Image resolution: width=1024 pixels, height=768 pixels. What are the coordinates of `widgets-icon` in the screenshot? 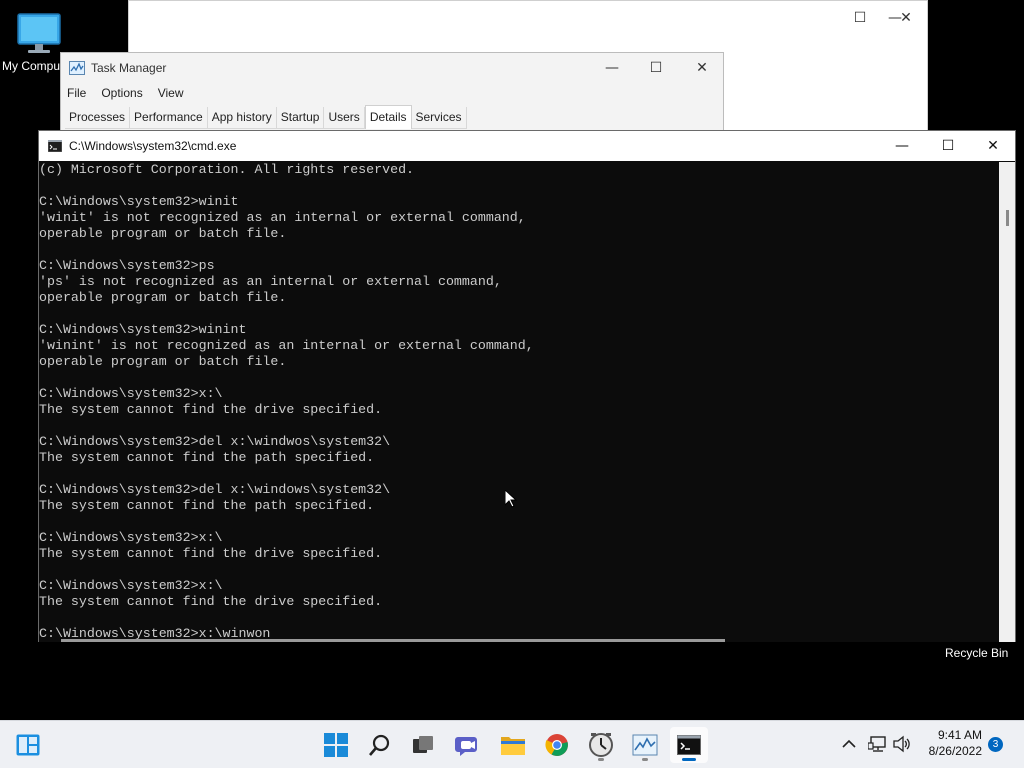 It's located at (28, 745).